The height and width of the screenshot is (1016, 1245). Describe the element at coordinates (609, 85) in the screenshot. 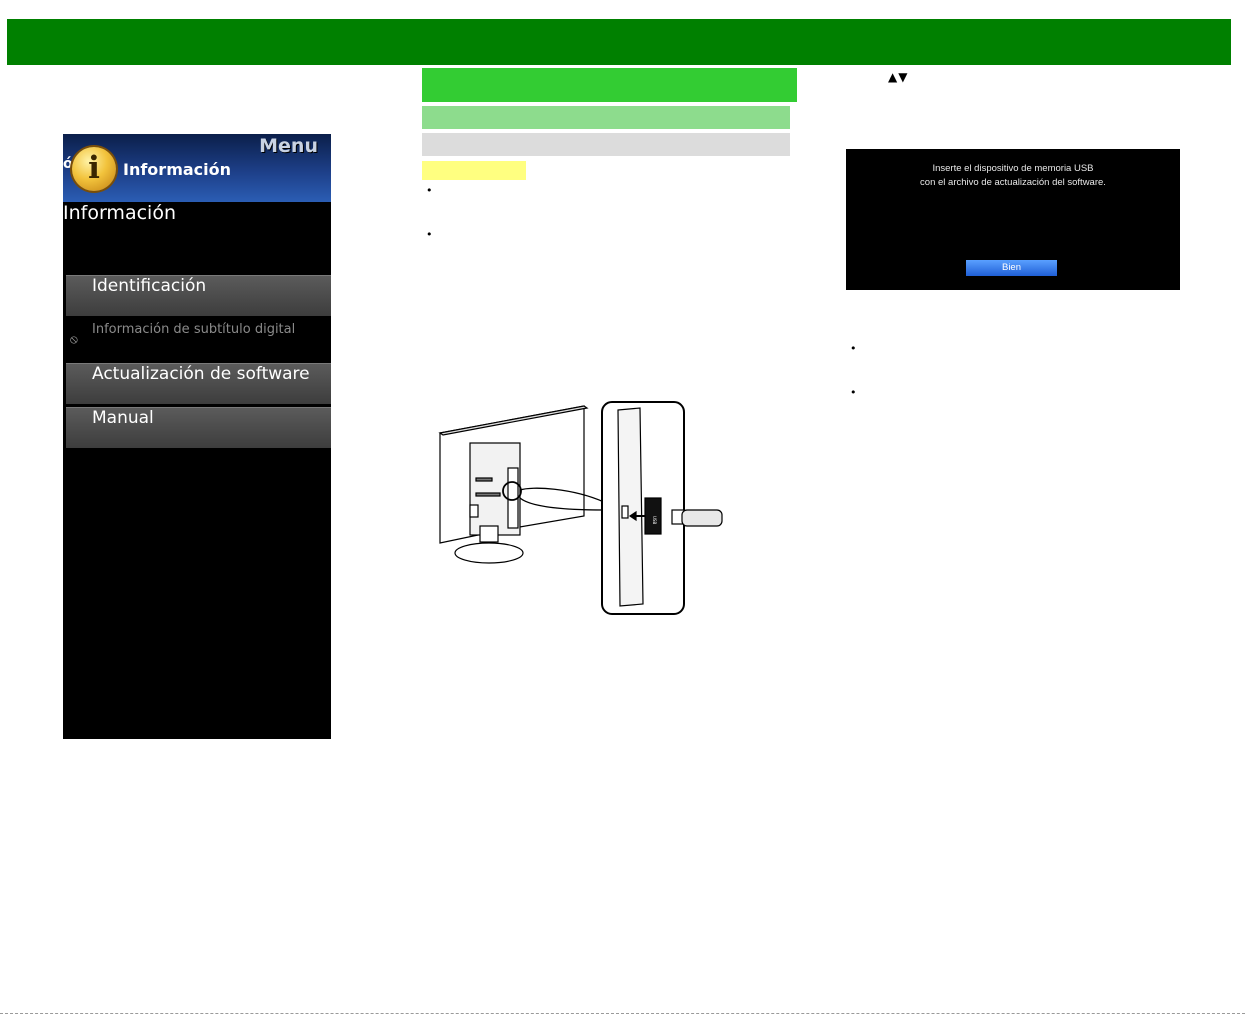

I see `section-heading-bar` at that location.